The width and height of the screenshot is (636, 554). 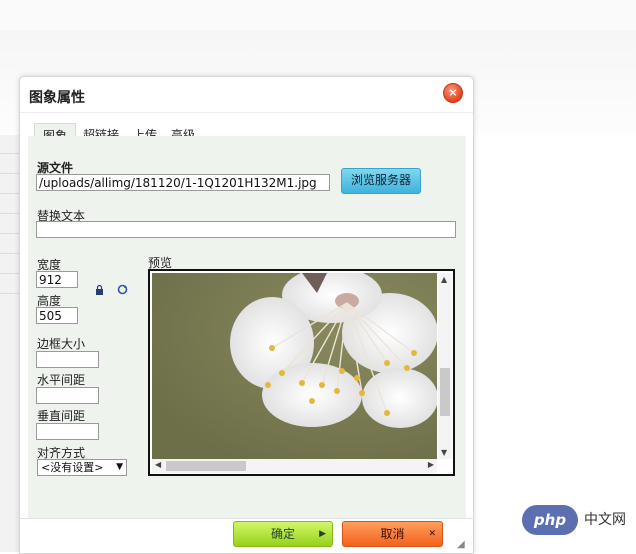 I want to click on chevron-down-icon: ▼, so click(x=119, y=467).